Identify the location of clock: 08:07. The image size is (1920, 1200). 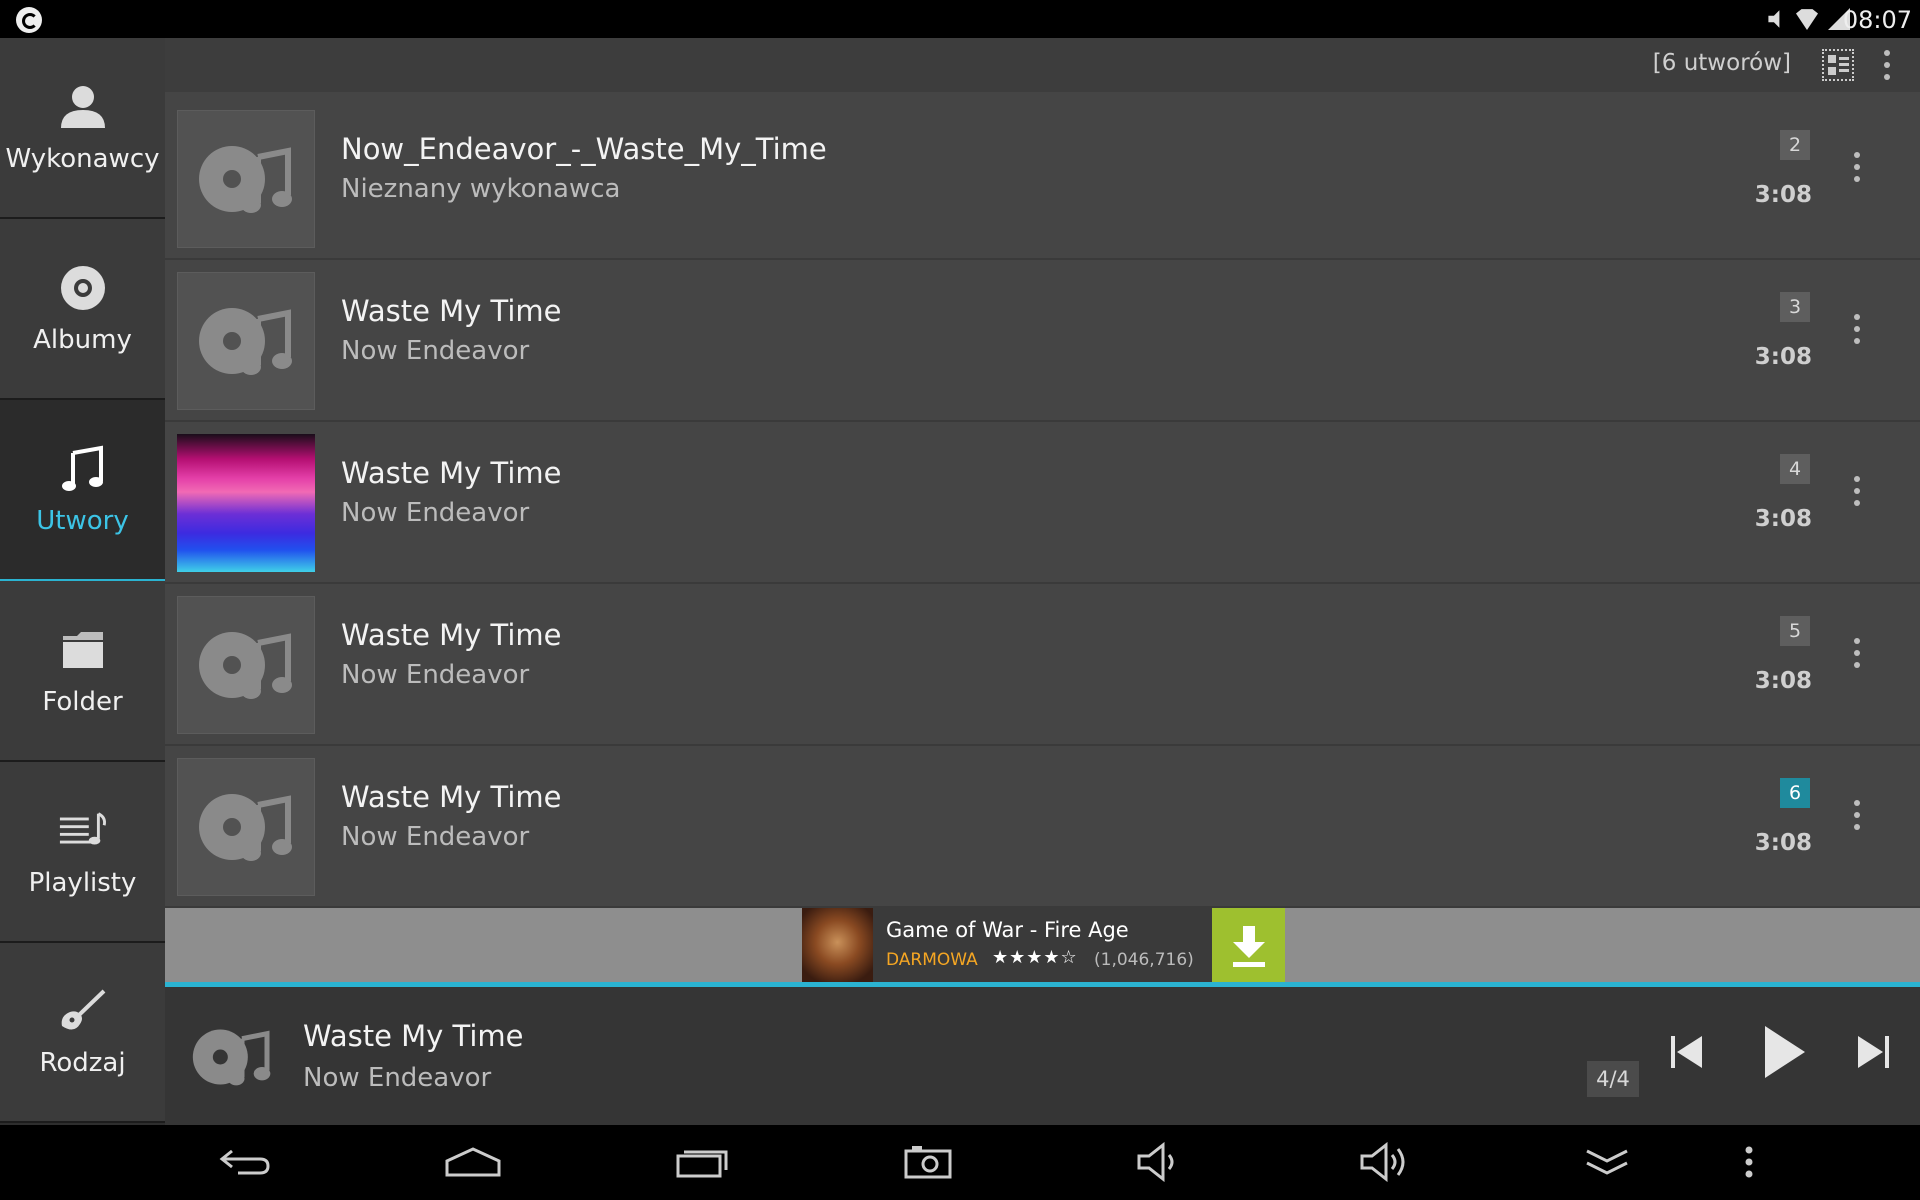
(1877, 20).